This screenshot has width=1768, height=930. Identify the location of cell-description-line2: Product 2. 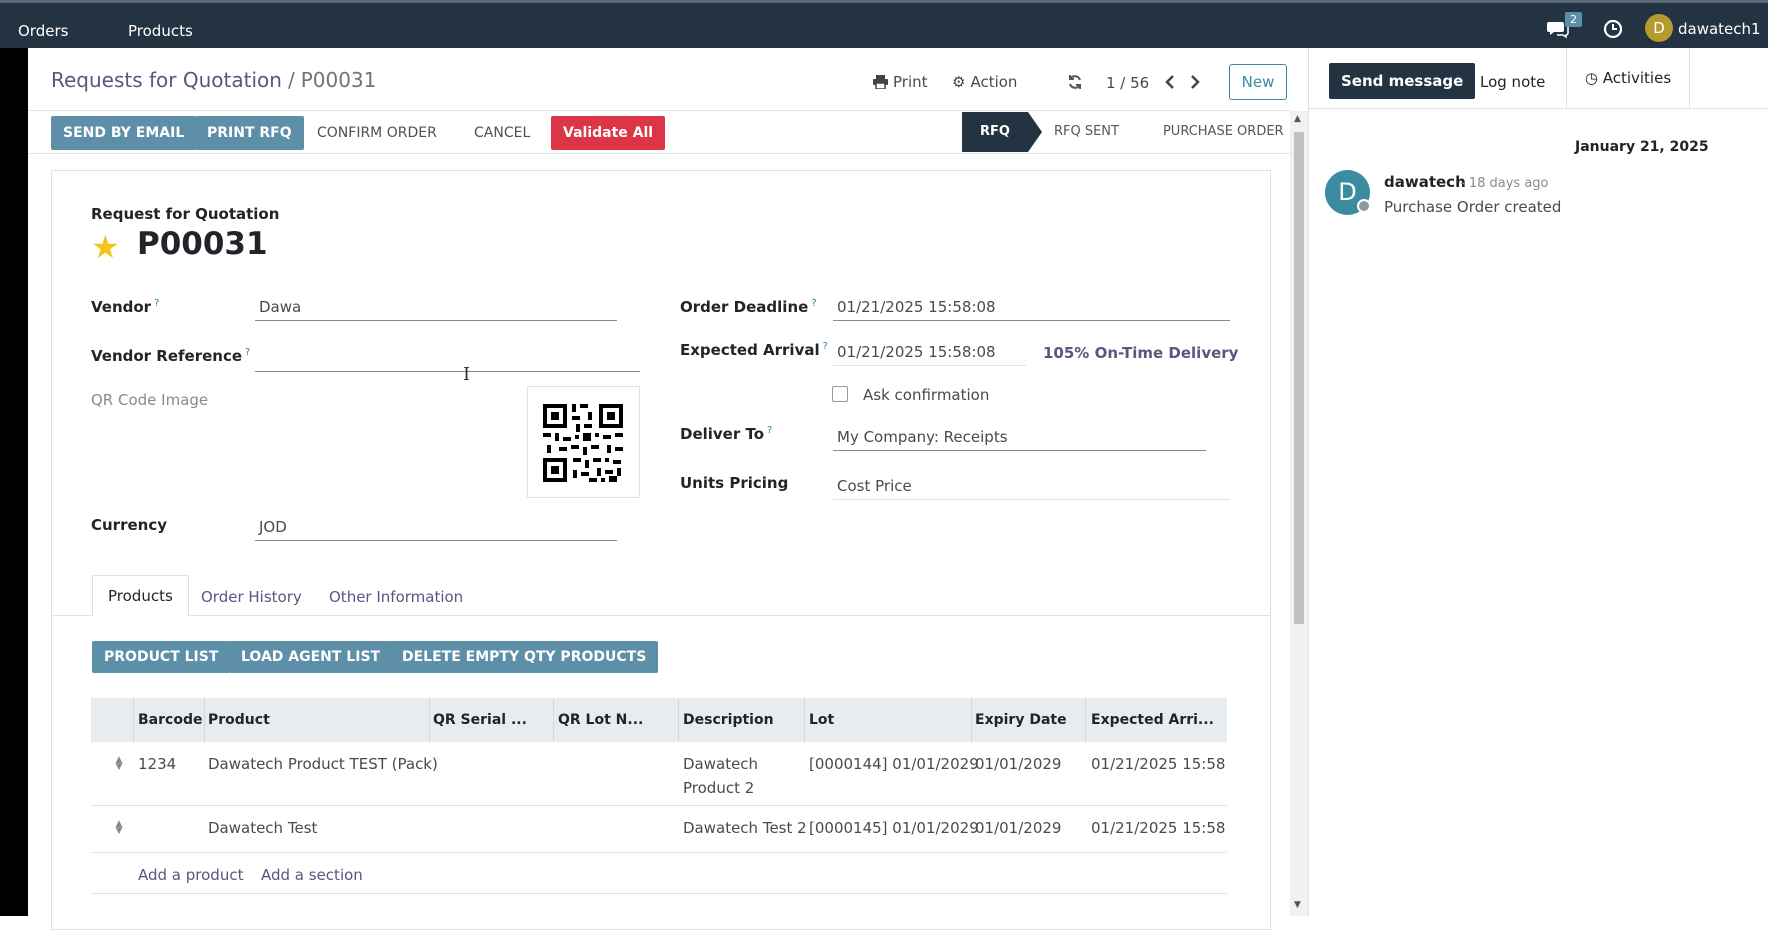
(719, 788).